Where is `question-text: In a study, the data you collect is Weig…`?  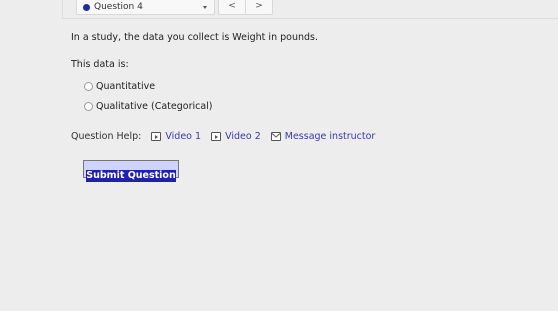
question-text: In a study, the data you collect is Weig… is located at coordinates (194, 37).